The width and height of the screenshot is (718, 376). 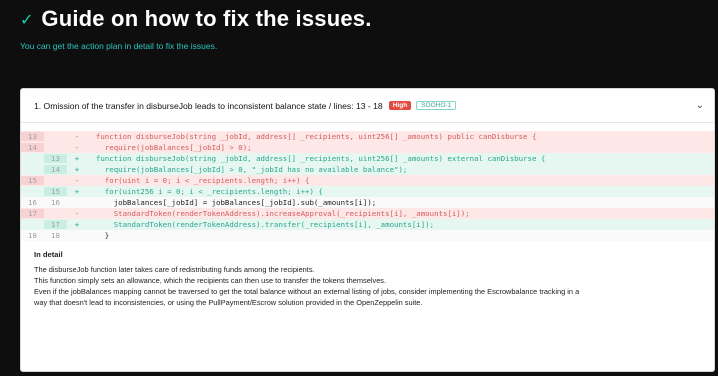 I want to click on check-icon: ✓, so click(x=27, y=19).